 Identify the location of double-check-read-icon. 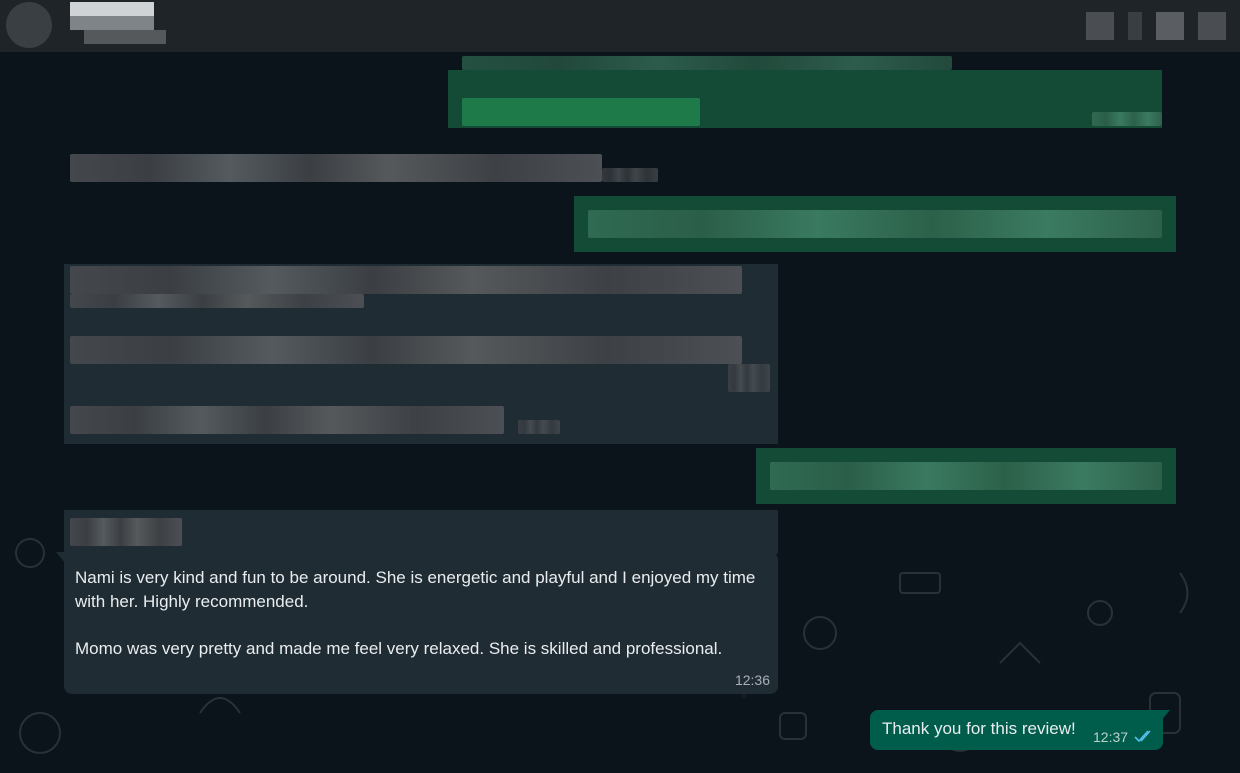
(1142, 736).